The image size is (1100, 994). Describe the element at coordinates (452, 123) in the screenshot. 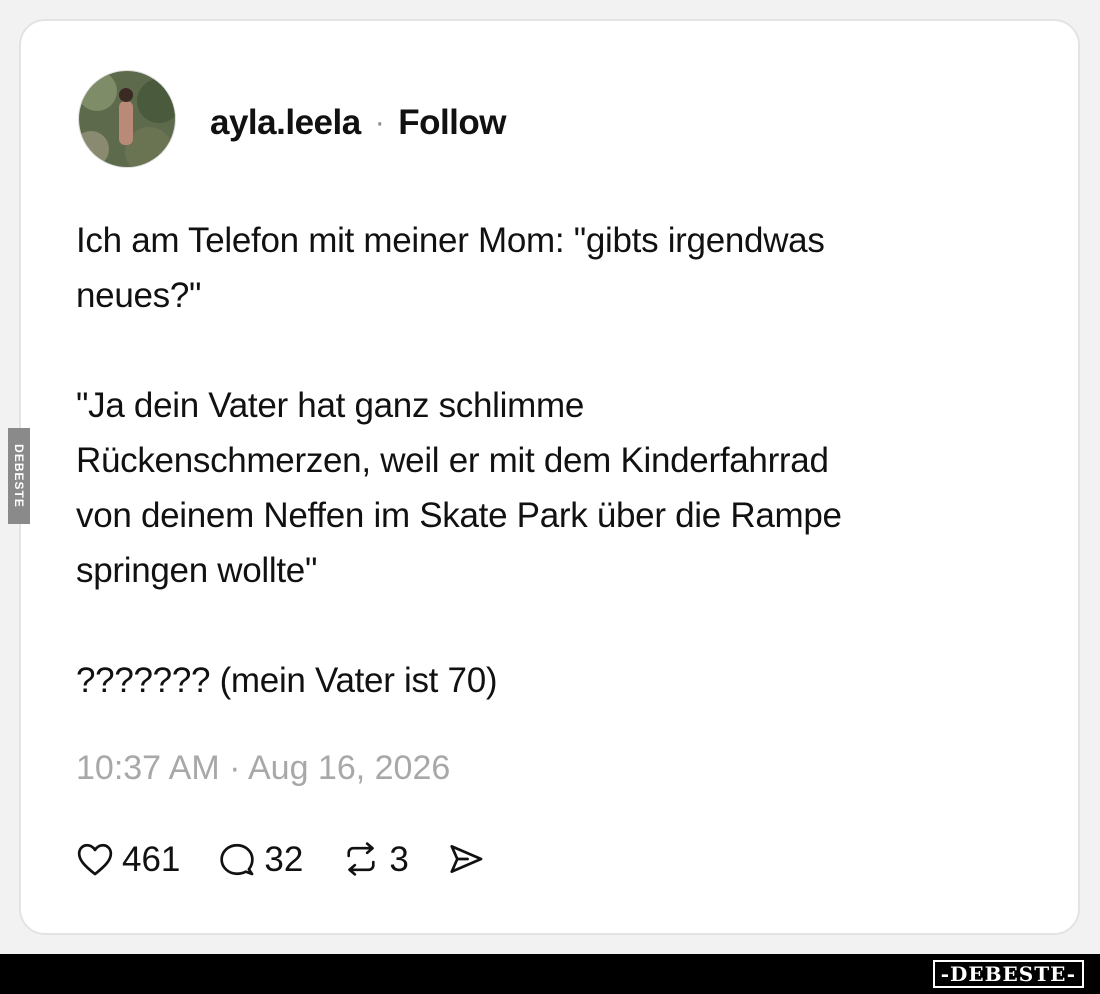

I see `follow-button: Follow` at that location.